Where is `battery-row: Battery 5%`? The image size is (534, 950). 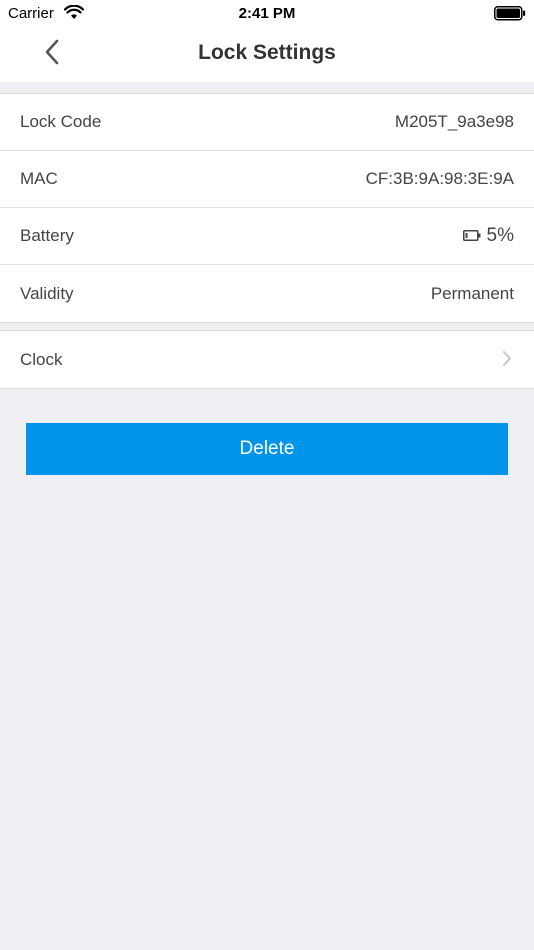
battery-row: Battery 5% is located at coordinates (267, 236).